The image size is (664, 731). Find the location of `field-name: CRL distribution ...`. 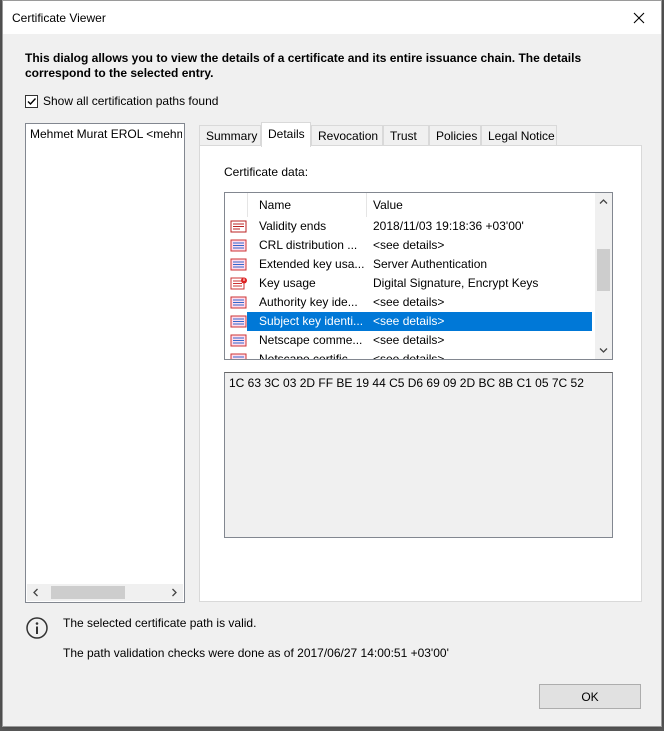

field-name: CRL distribution ... is located at coordinates (308, 245).